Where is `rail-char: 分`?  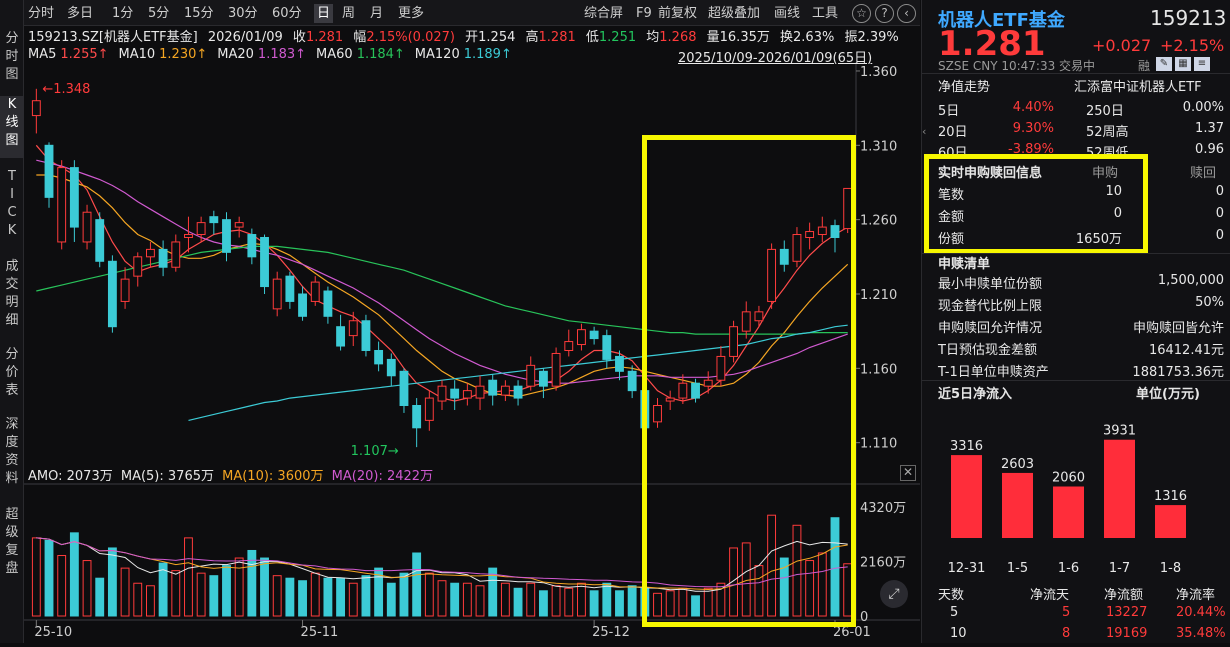 rail-char: 分 is located at coordinates (12, 38).